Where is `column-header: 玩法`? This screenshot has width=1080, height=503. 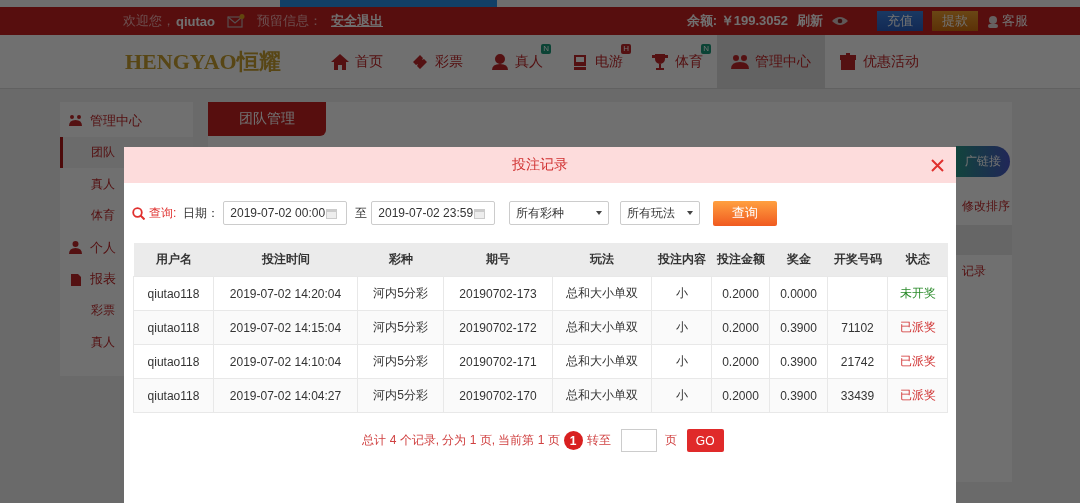
column-header: 玩法 is located at coordinates (602, 260).